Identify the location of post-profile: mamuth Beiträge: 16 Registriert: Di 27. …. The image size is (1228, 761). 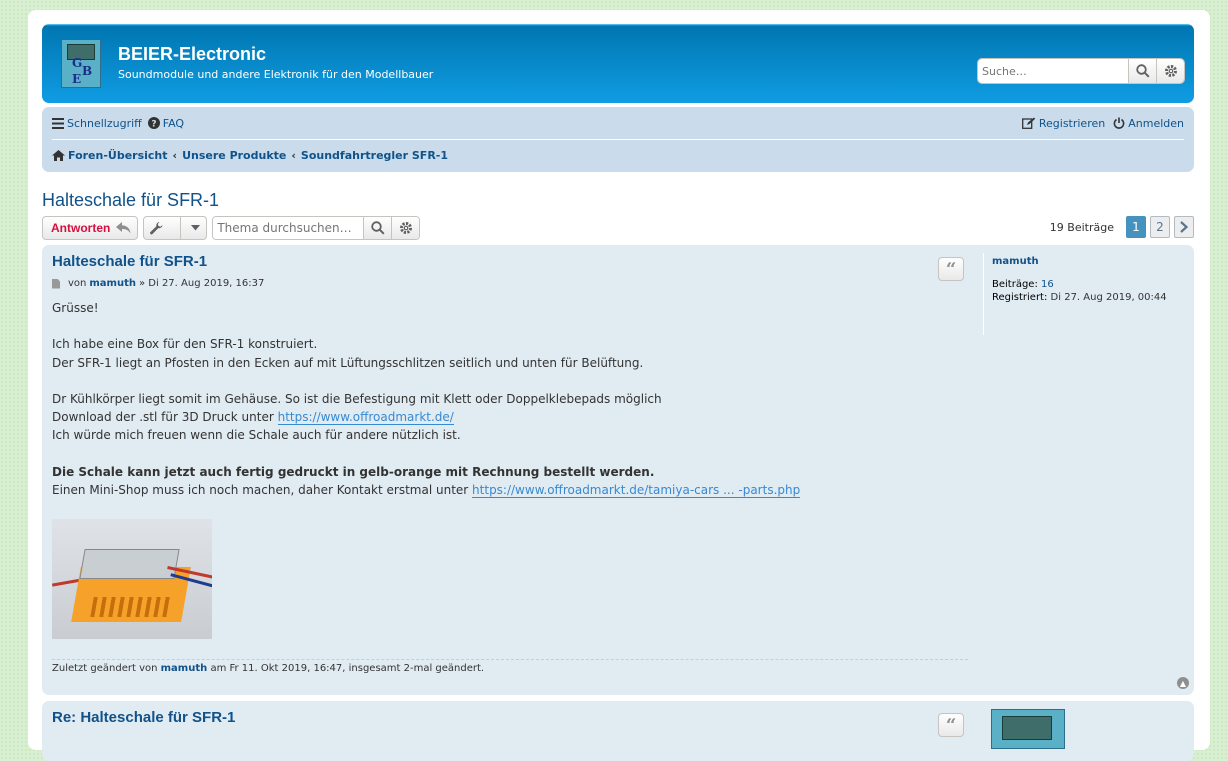
(1083, 294).